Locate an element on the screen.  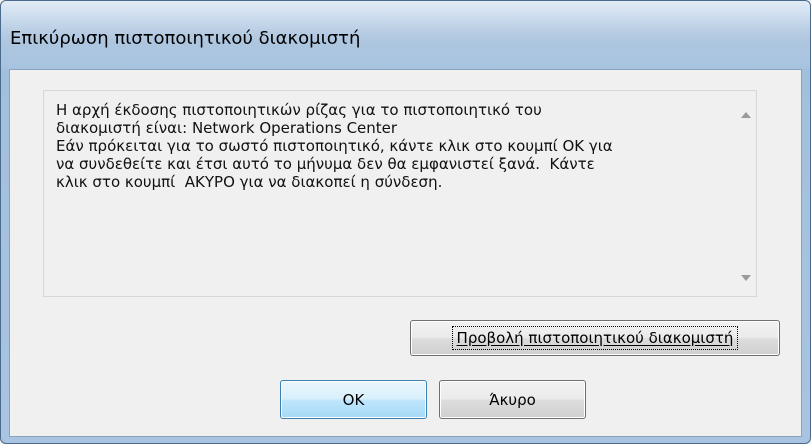
scroll-up-arrow-icon is located at coordinates (746, 115).